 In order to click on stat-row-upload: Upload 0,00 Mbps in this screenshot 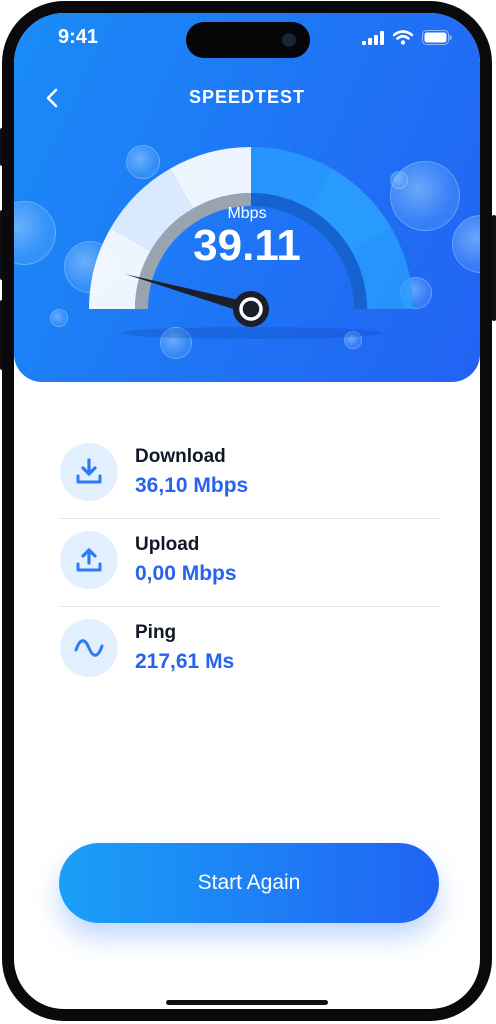, I will do `click(250, 563)`.